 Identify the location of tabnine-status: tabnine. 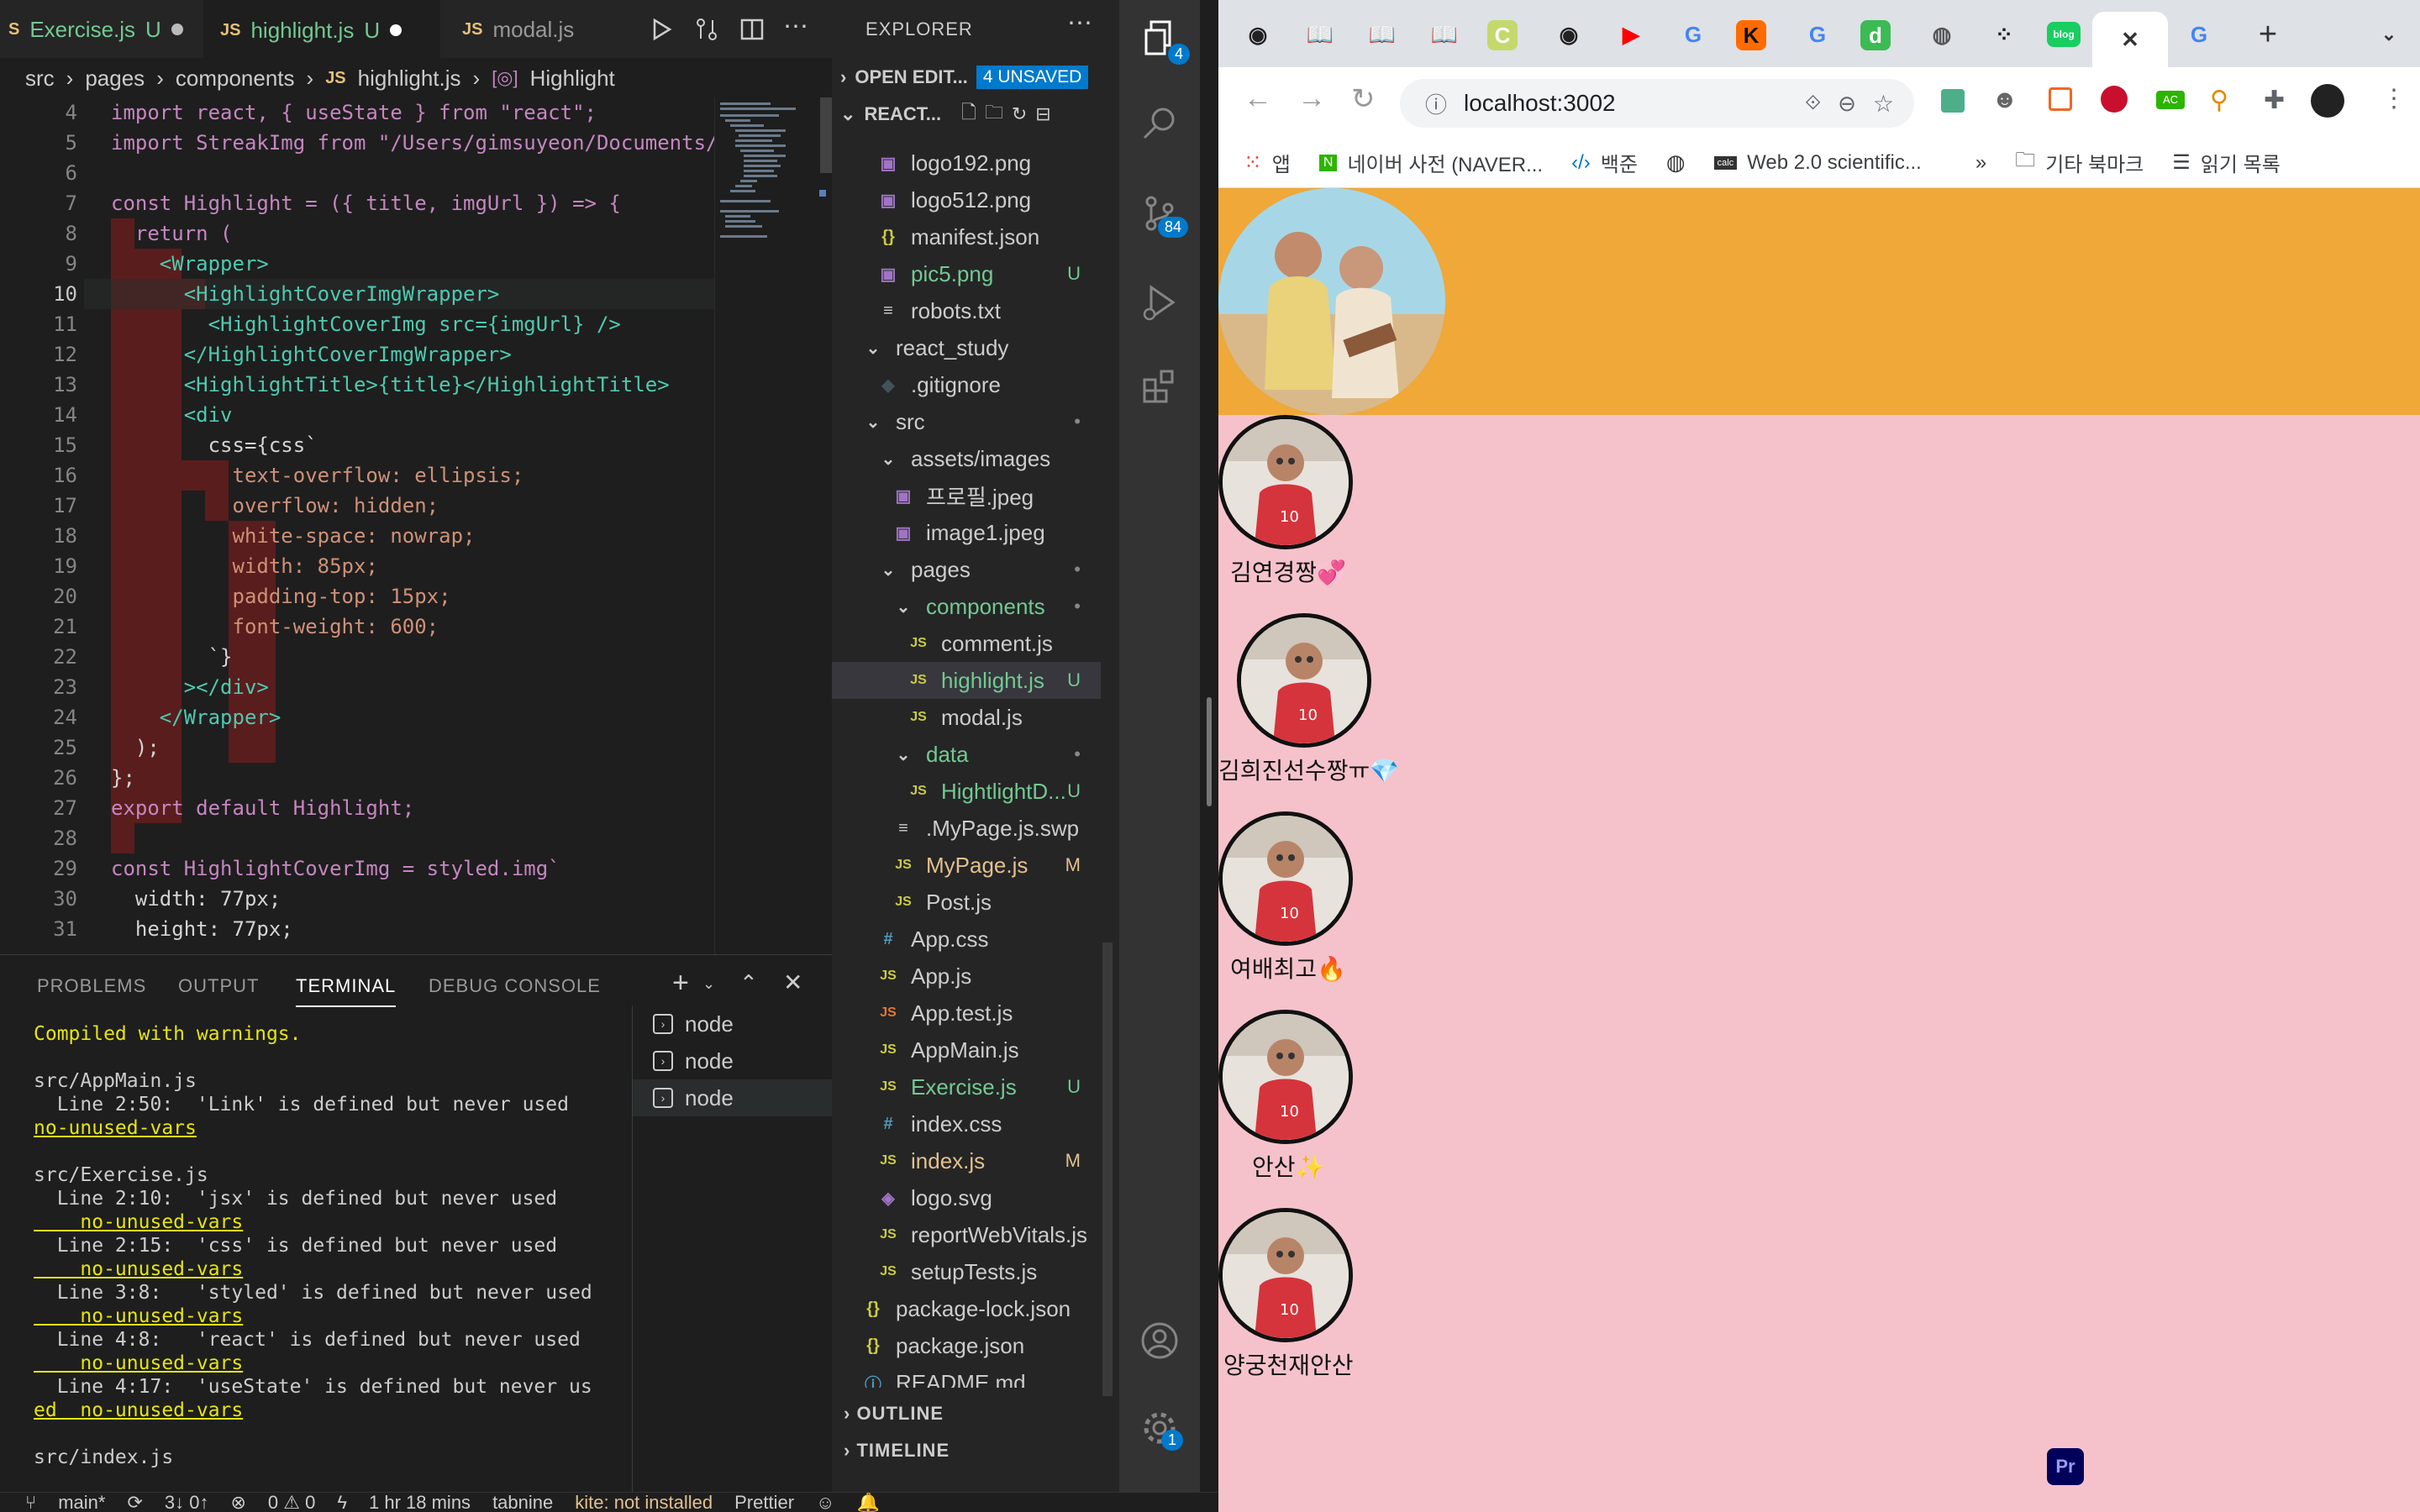
(522, 1502).